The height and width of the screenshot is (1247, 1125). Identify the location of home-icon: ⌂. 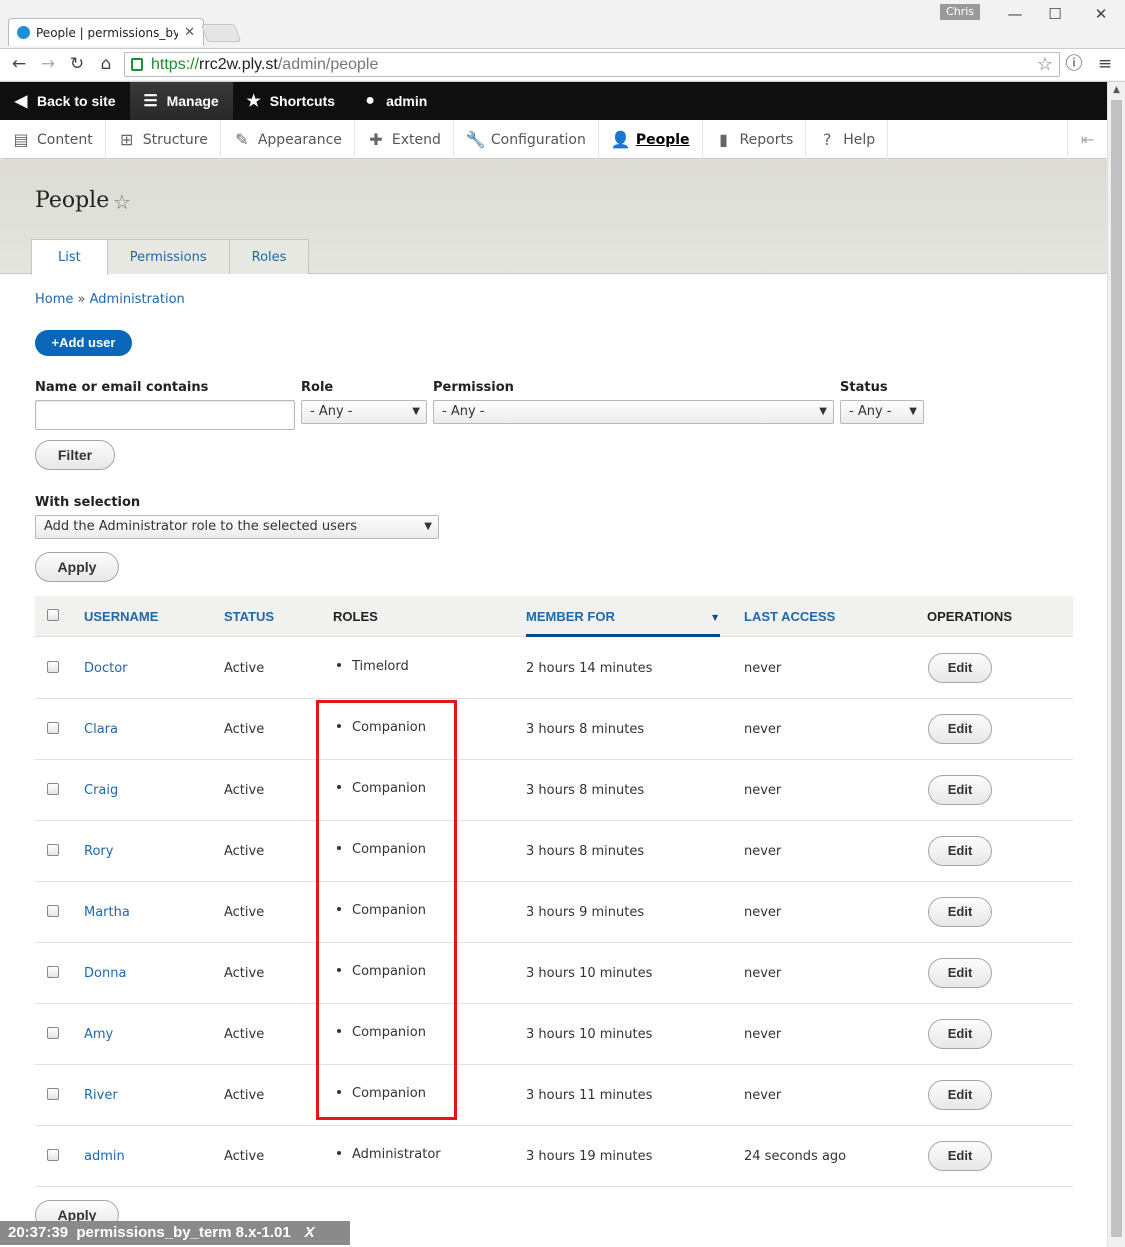
(106, 64).